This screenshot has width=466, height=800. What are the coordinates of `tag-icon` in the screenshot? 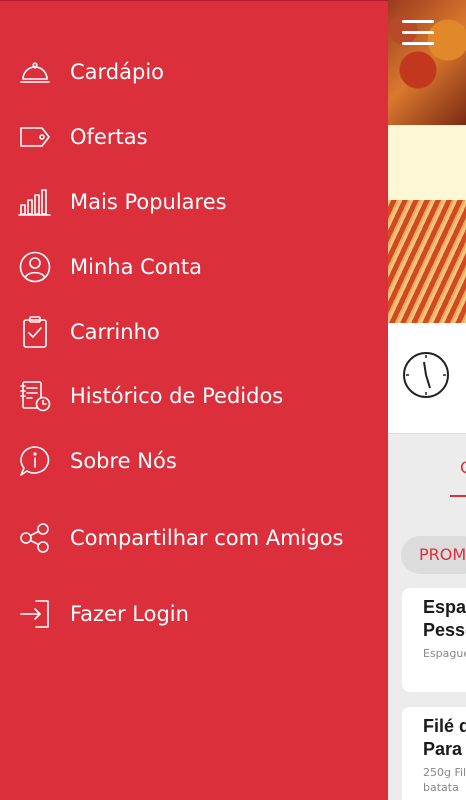 It's located at (35, 137).